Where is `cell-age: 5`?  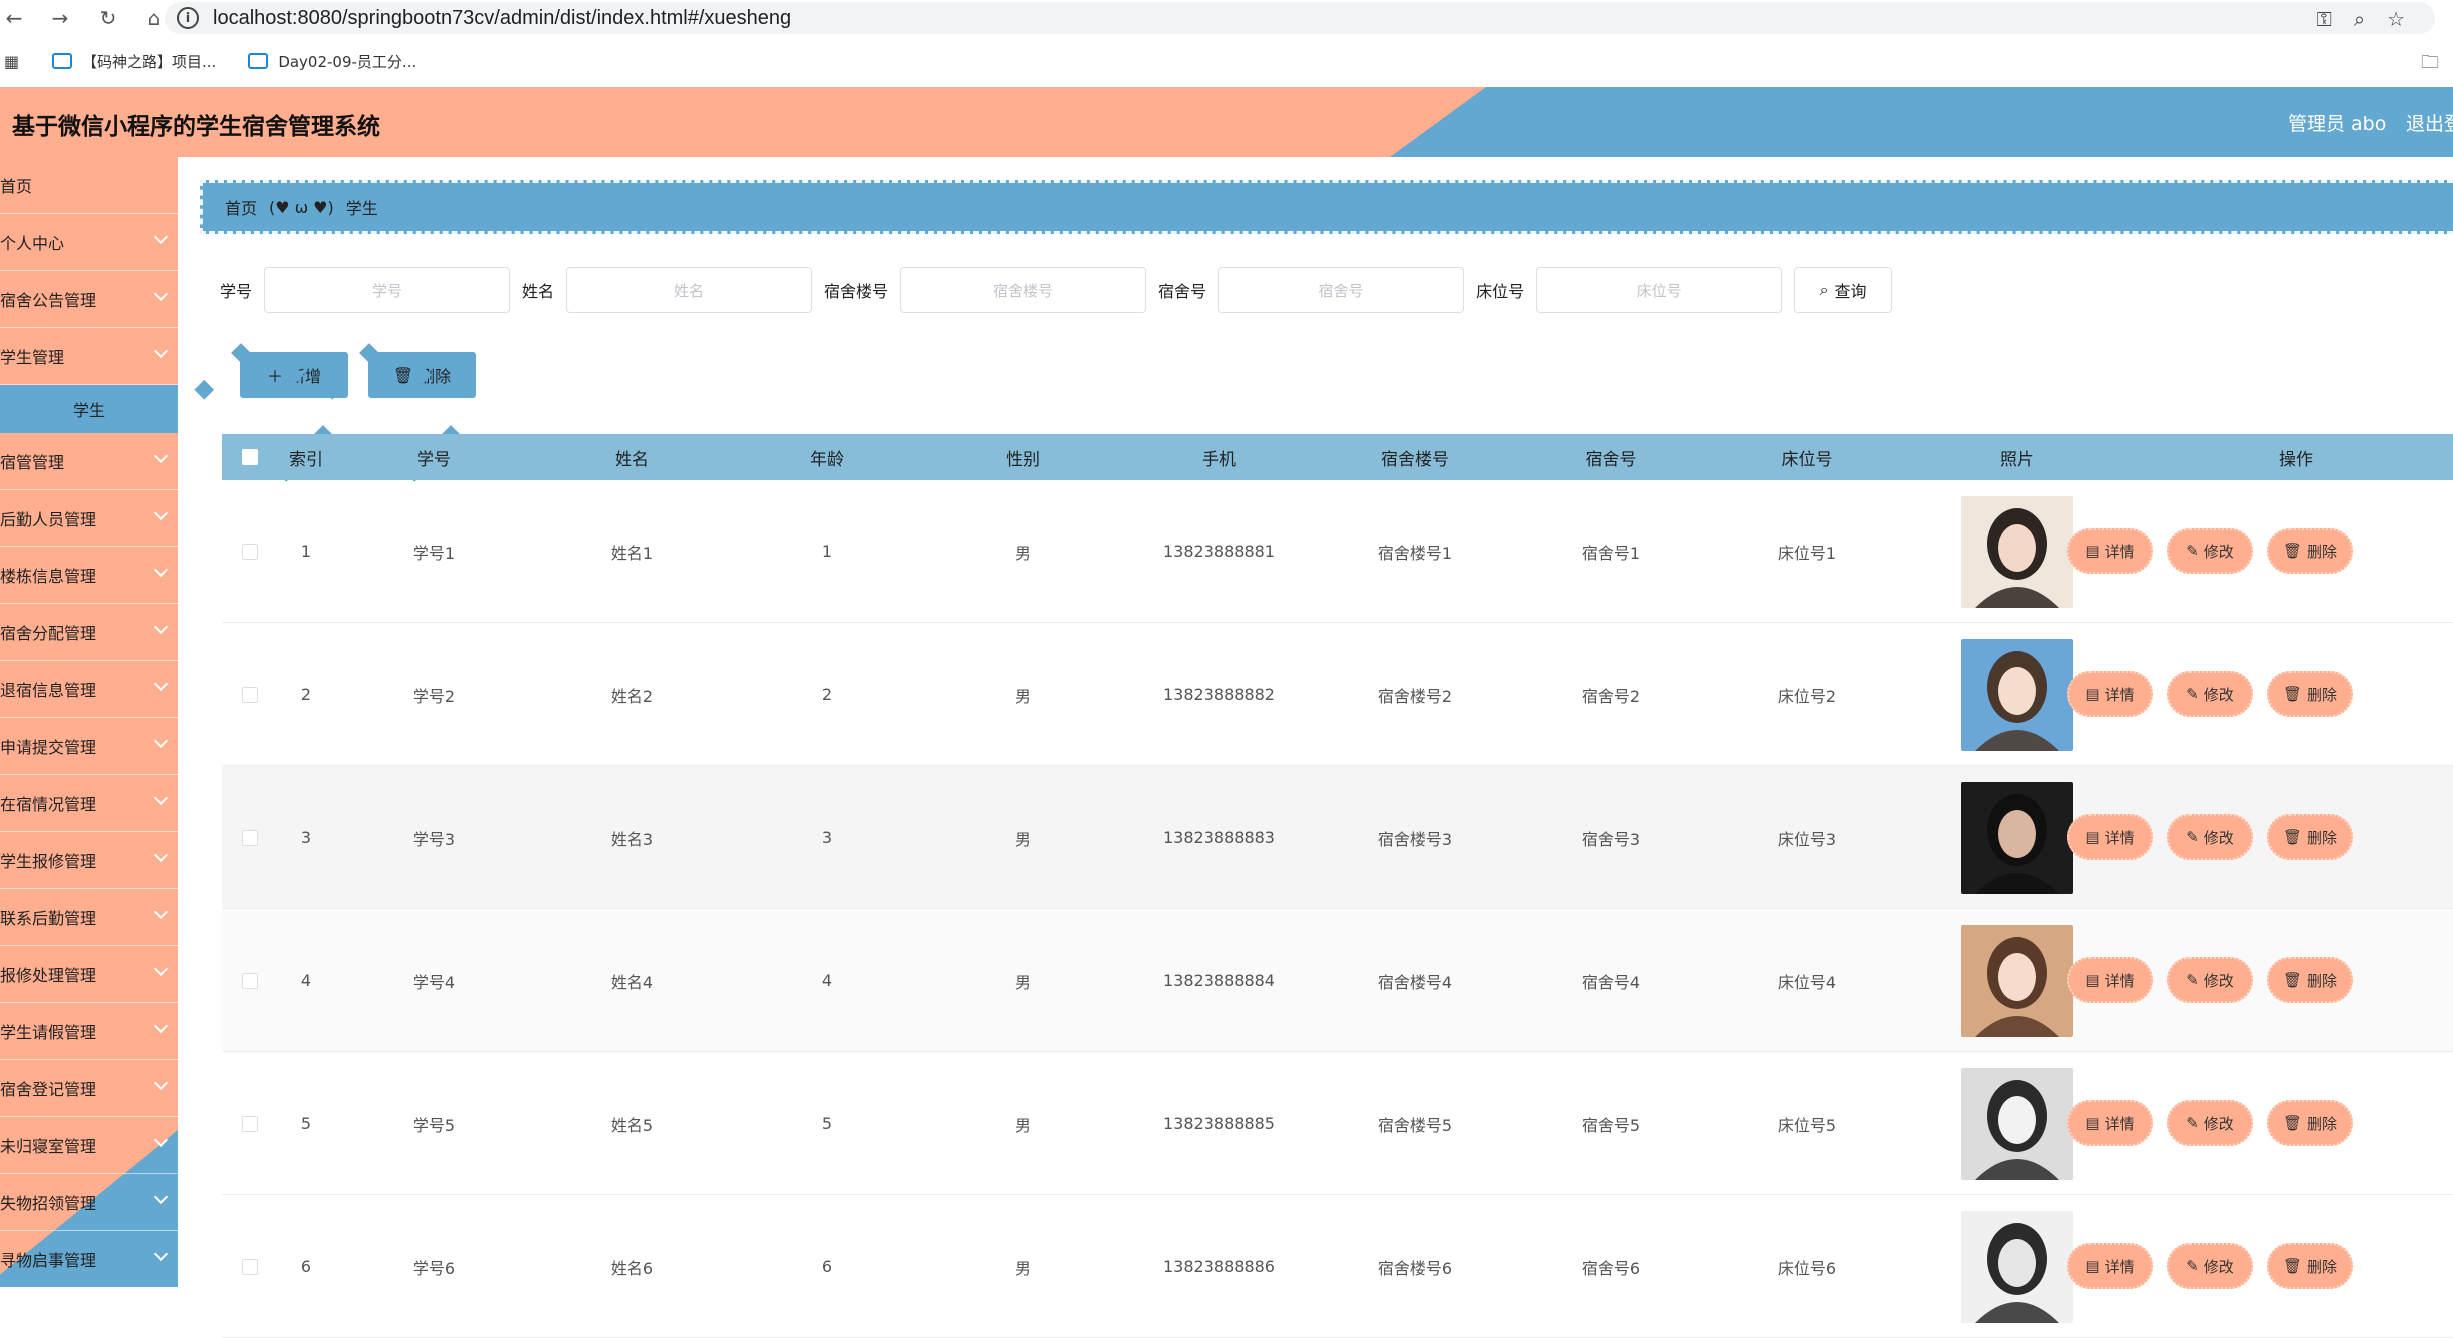
cell-age: 5 is located at coordinates (827, 1123).